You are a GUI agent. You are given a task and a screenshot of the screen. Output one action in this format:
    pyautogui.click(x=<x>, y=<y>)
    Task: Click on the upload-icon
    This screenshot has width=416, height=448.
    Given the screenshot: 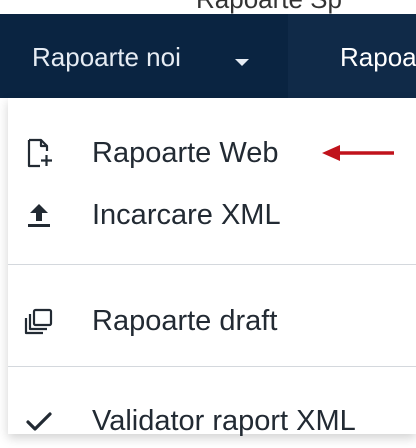 What is the action you would take?
    pyautogui.click(x=39, y=215)
    